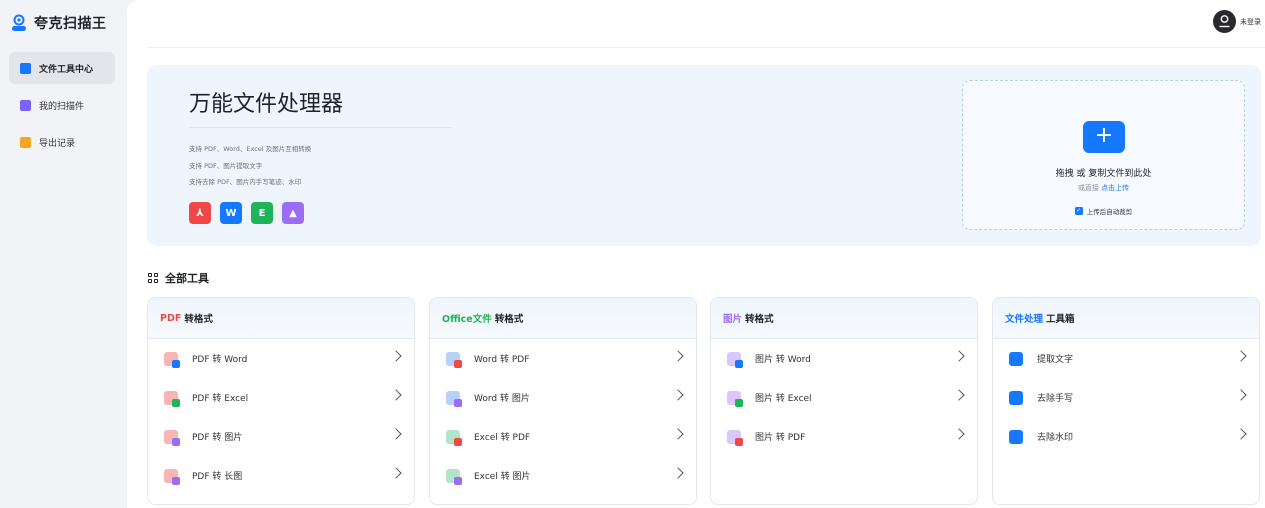  What do you see at coordinates (281, 397) in the screenshot?
I see `tool-item: PDF 转 Excel` at bounding box center [281, 397].